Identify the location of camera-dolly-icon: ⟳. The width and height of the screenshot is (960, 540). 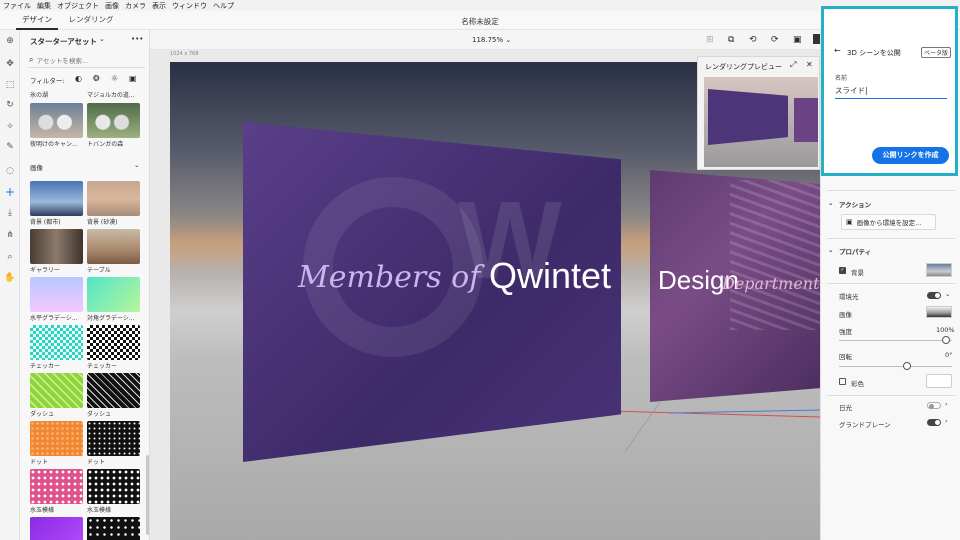
(775, 40).